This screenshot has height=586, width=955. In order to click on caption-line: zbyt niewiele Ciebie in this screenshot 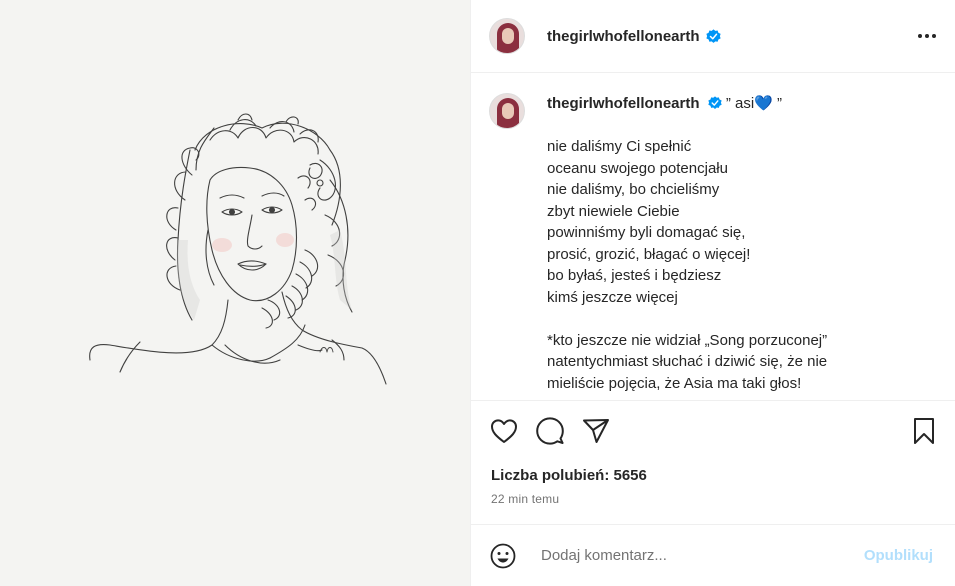, I will do `click(613, 211)`.